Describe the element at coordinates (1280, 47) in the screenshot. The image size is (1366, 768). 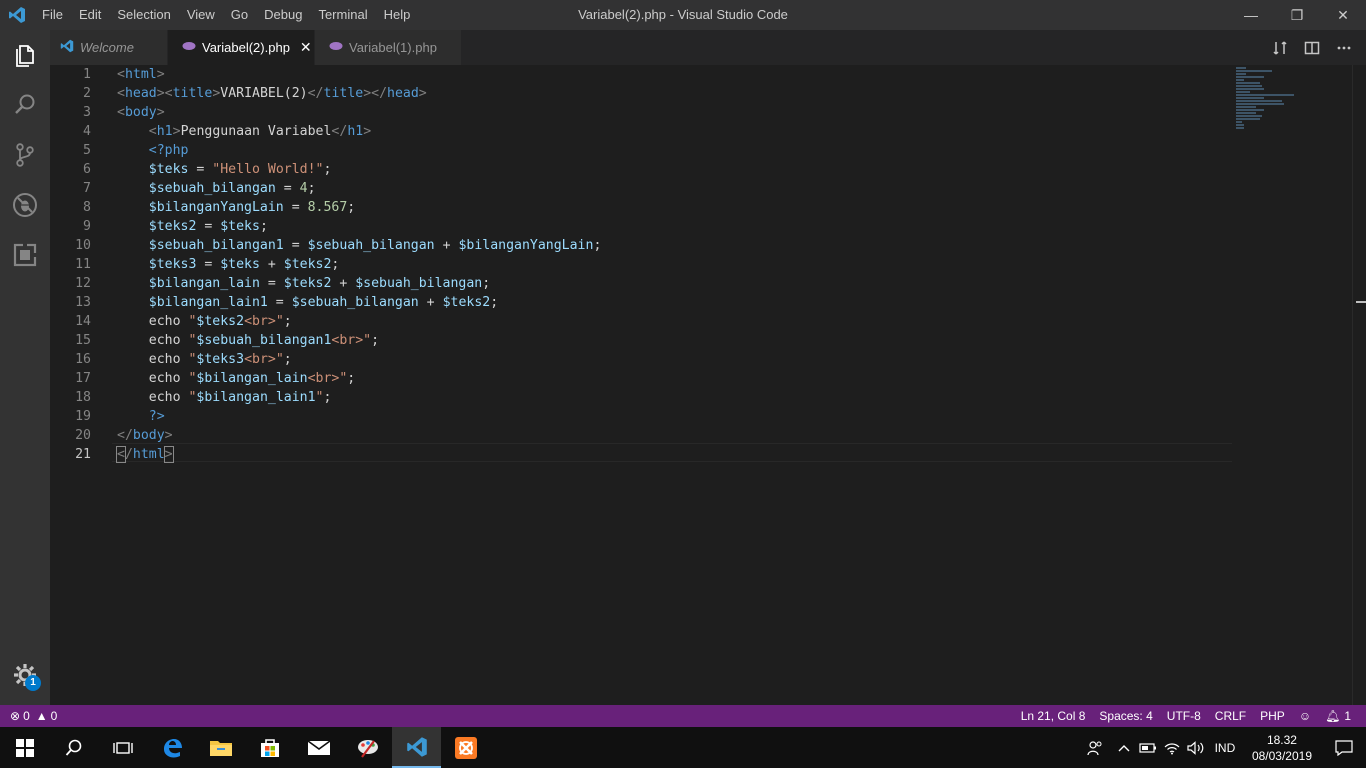
I see `open-changes-icon` at that location.